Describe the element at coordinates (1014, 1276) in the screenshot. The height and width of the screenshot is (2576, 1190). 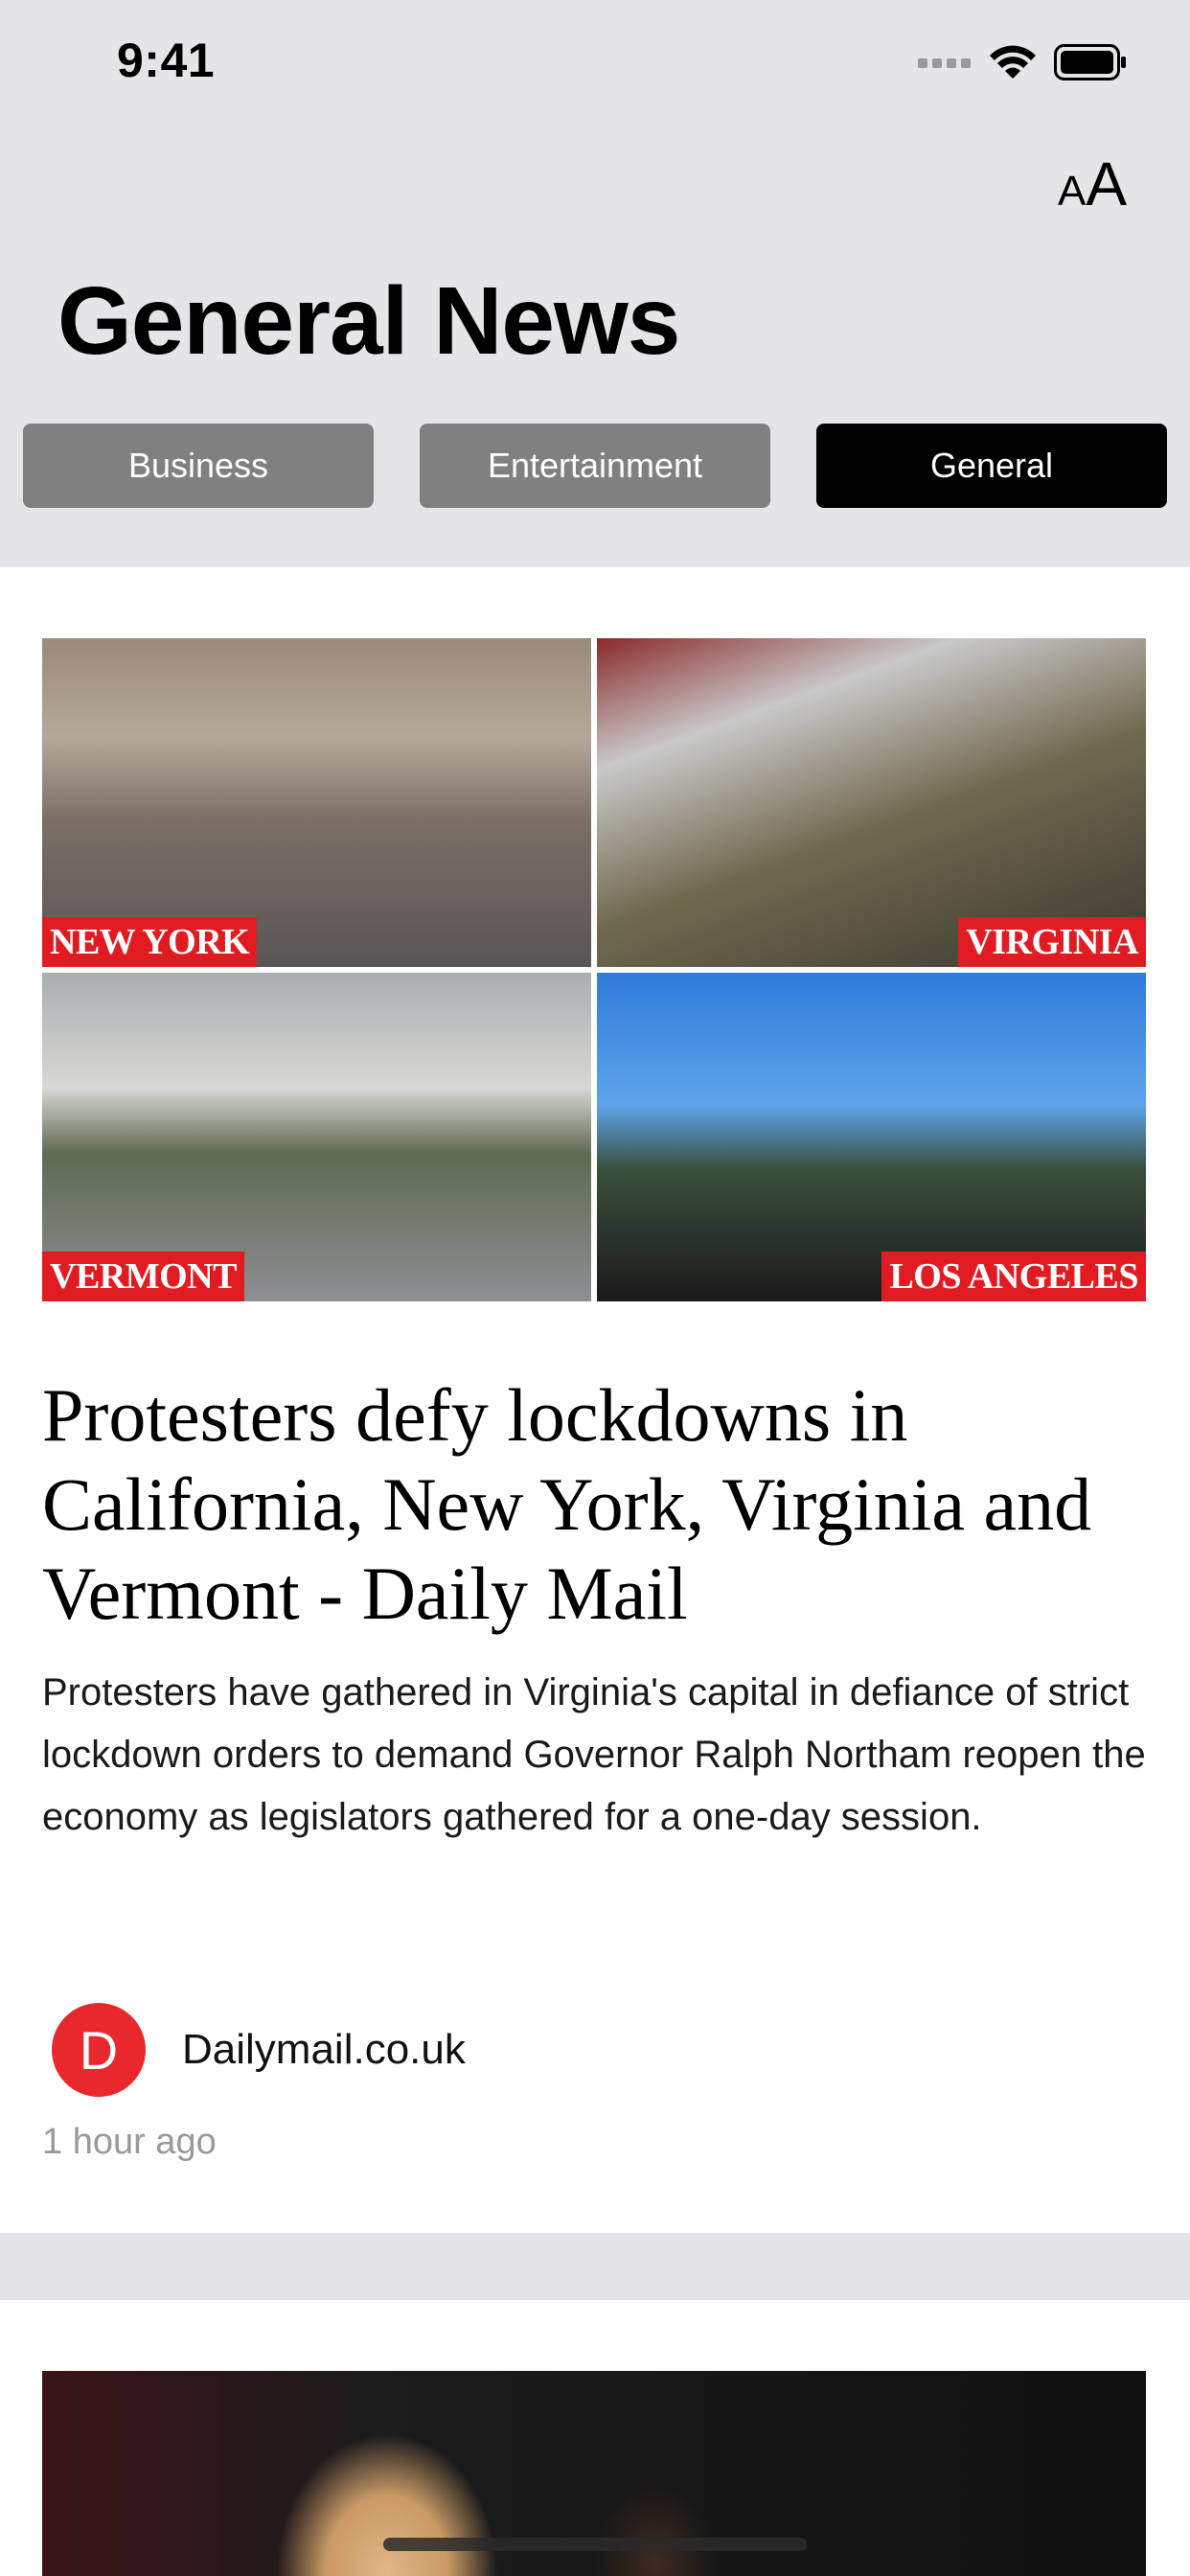
I see `photo-caption: LOS ANGELES` at that location.